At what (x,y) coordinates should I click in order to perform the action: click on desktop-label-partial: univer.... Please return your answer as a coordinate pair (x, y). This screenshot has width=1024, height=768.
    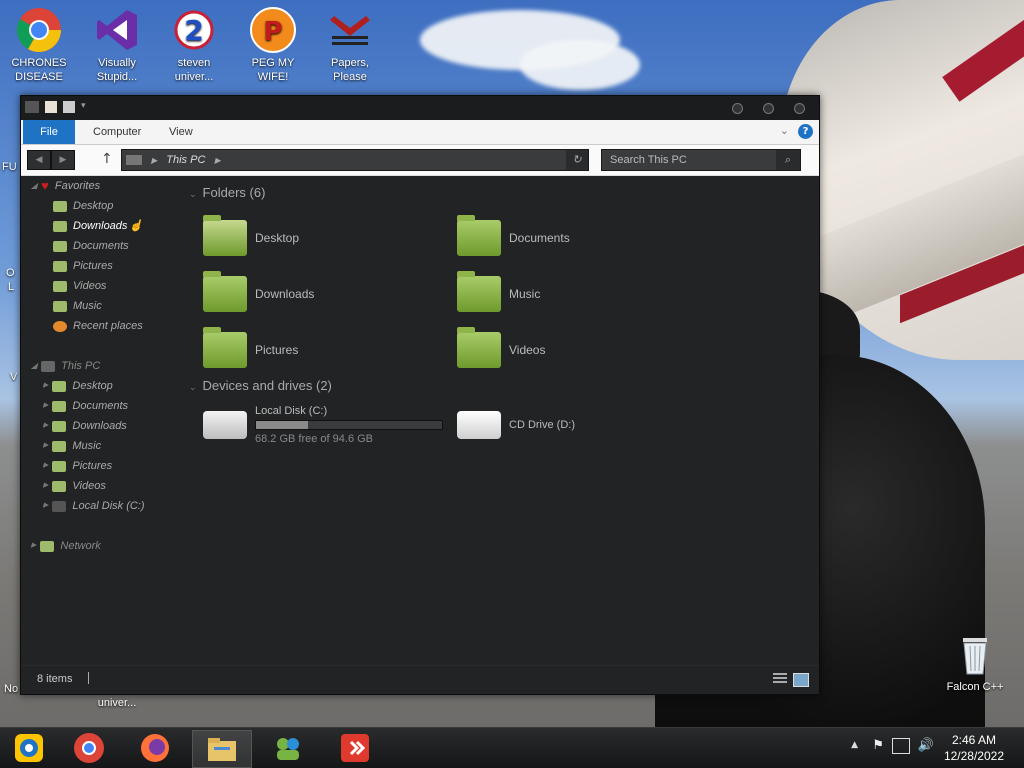
    Looking at the image, I should click on (117, 703).